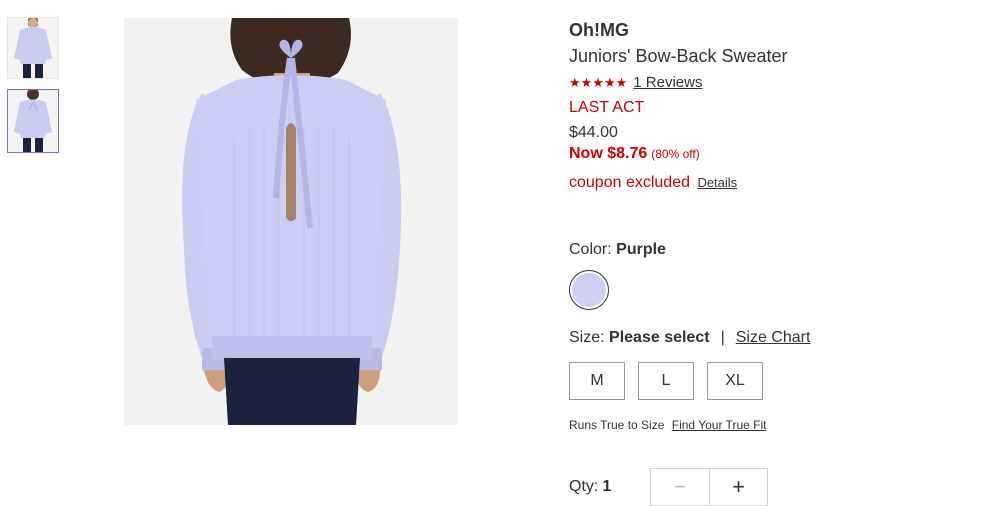 The image size is (1005, 506). I want to click on thumbnail-front, so click(33, 48).